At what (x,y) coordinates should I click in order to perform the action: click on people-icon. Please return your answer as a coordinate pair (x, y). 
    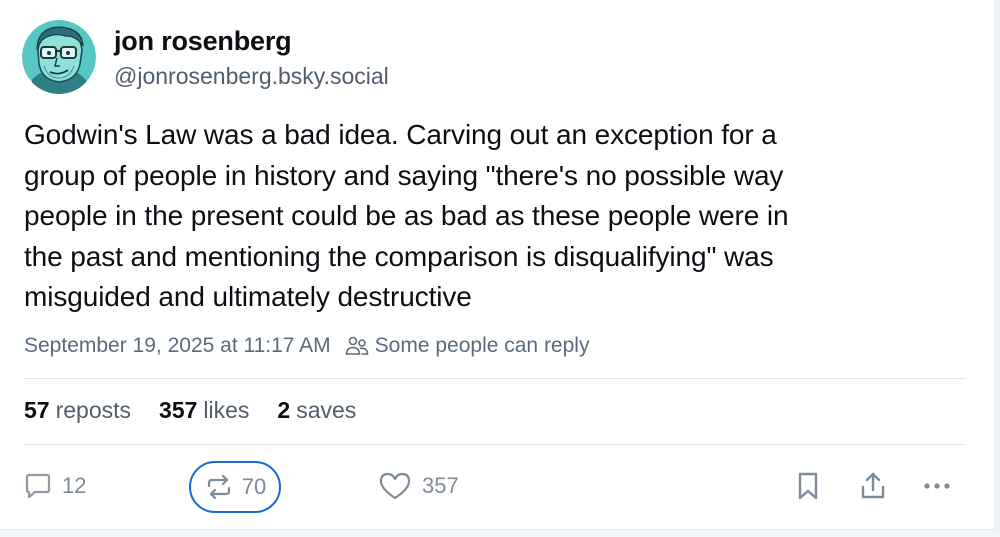
    Looking at the image, I should click on (357, 346).